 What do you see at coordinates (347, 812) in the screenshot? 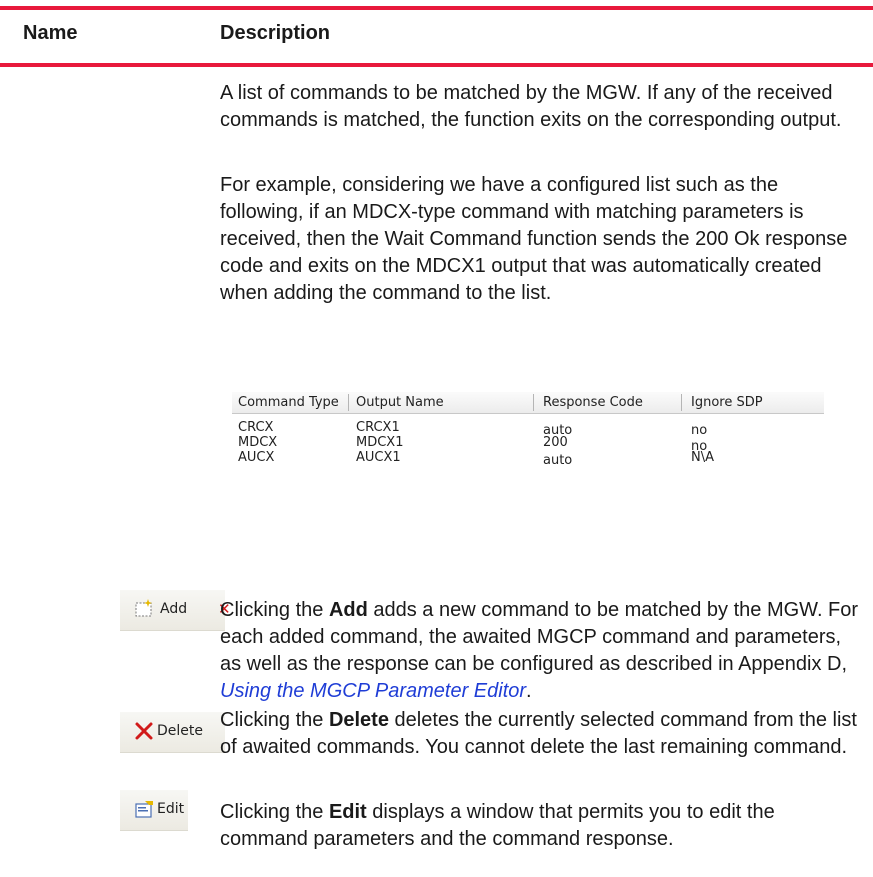
I see `edit-desc-bold: Edit` at bounding box center [347, 812].